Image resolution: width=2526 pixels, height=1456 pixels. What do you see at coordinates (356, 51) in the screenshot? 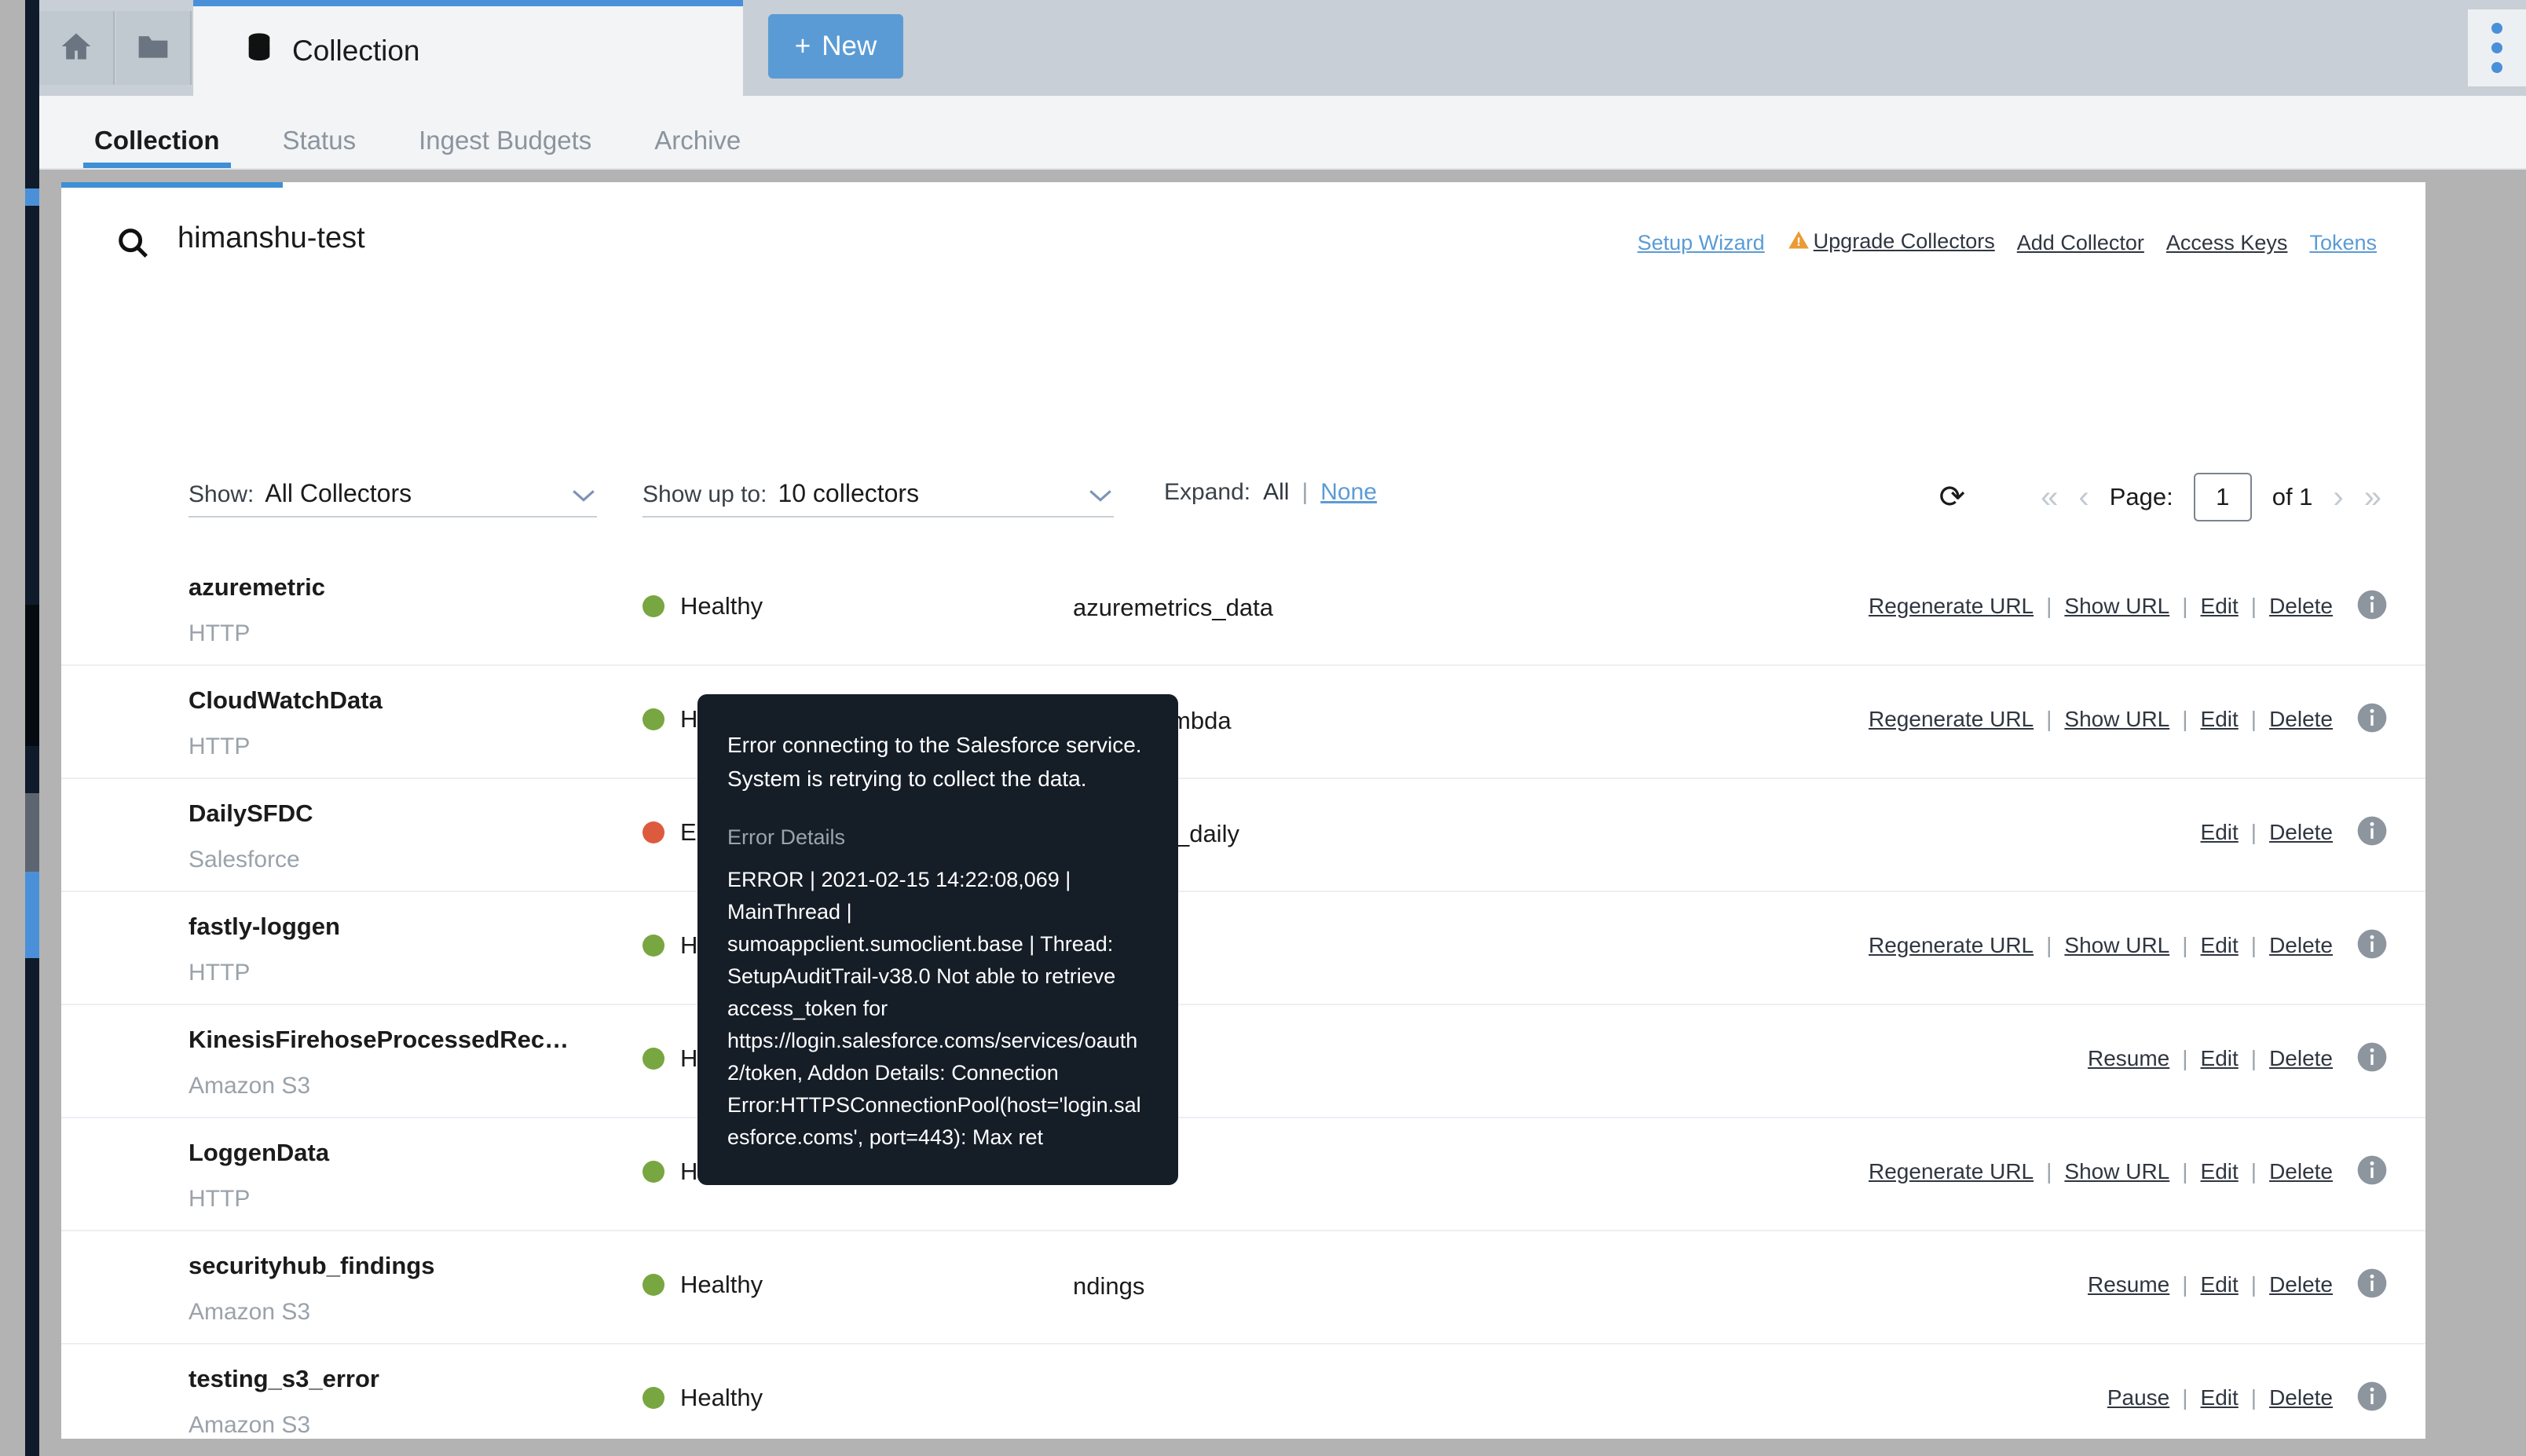
I see `tab-title: Collection` at bounding box center [356, 51].